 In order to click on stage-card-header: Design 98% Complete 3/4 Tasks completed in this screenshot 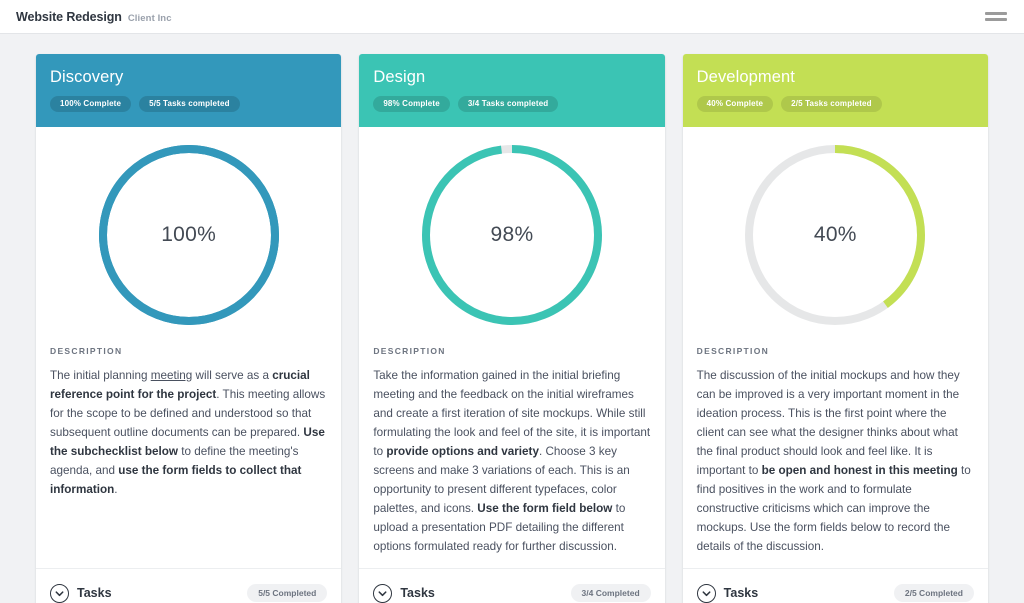, I will do `click(512, 90)`.